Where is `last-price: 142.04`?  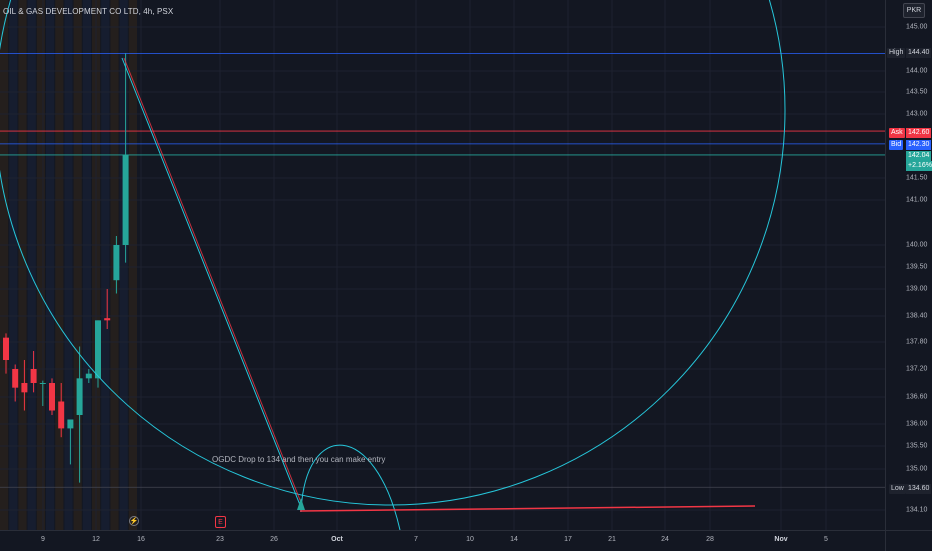 last-price: 142.04 is located at coordinates (919, 156).